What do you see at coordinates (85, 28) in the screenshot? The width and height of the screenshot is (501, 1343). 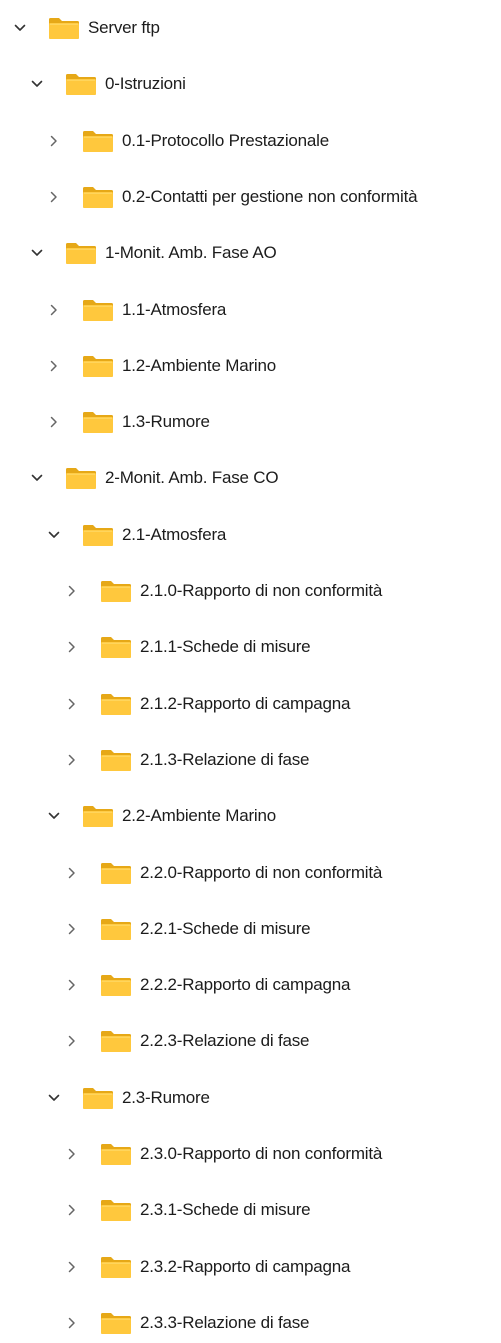 I see `tree-node: Server ftp` at bounding box center [85, 28].